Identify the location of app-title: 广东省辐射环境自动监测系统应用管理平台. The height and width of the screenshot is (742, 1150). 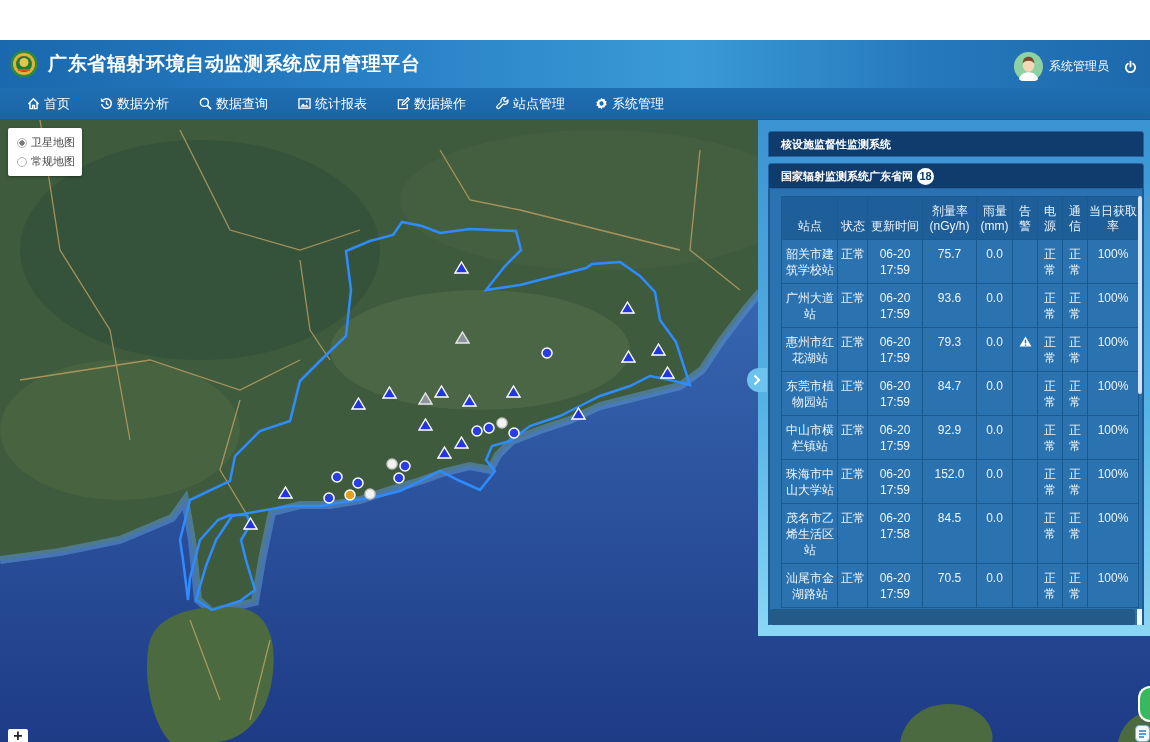
(234, 64).